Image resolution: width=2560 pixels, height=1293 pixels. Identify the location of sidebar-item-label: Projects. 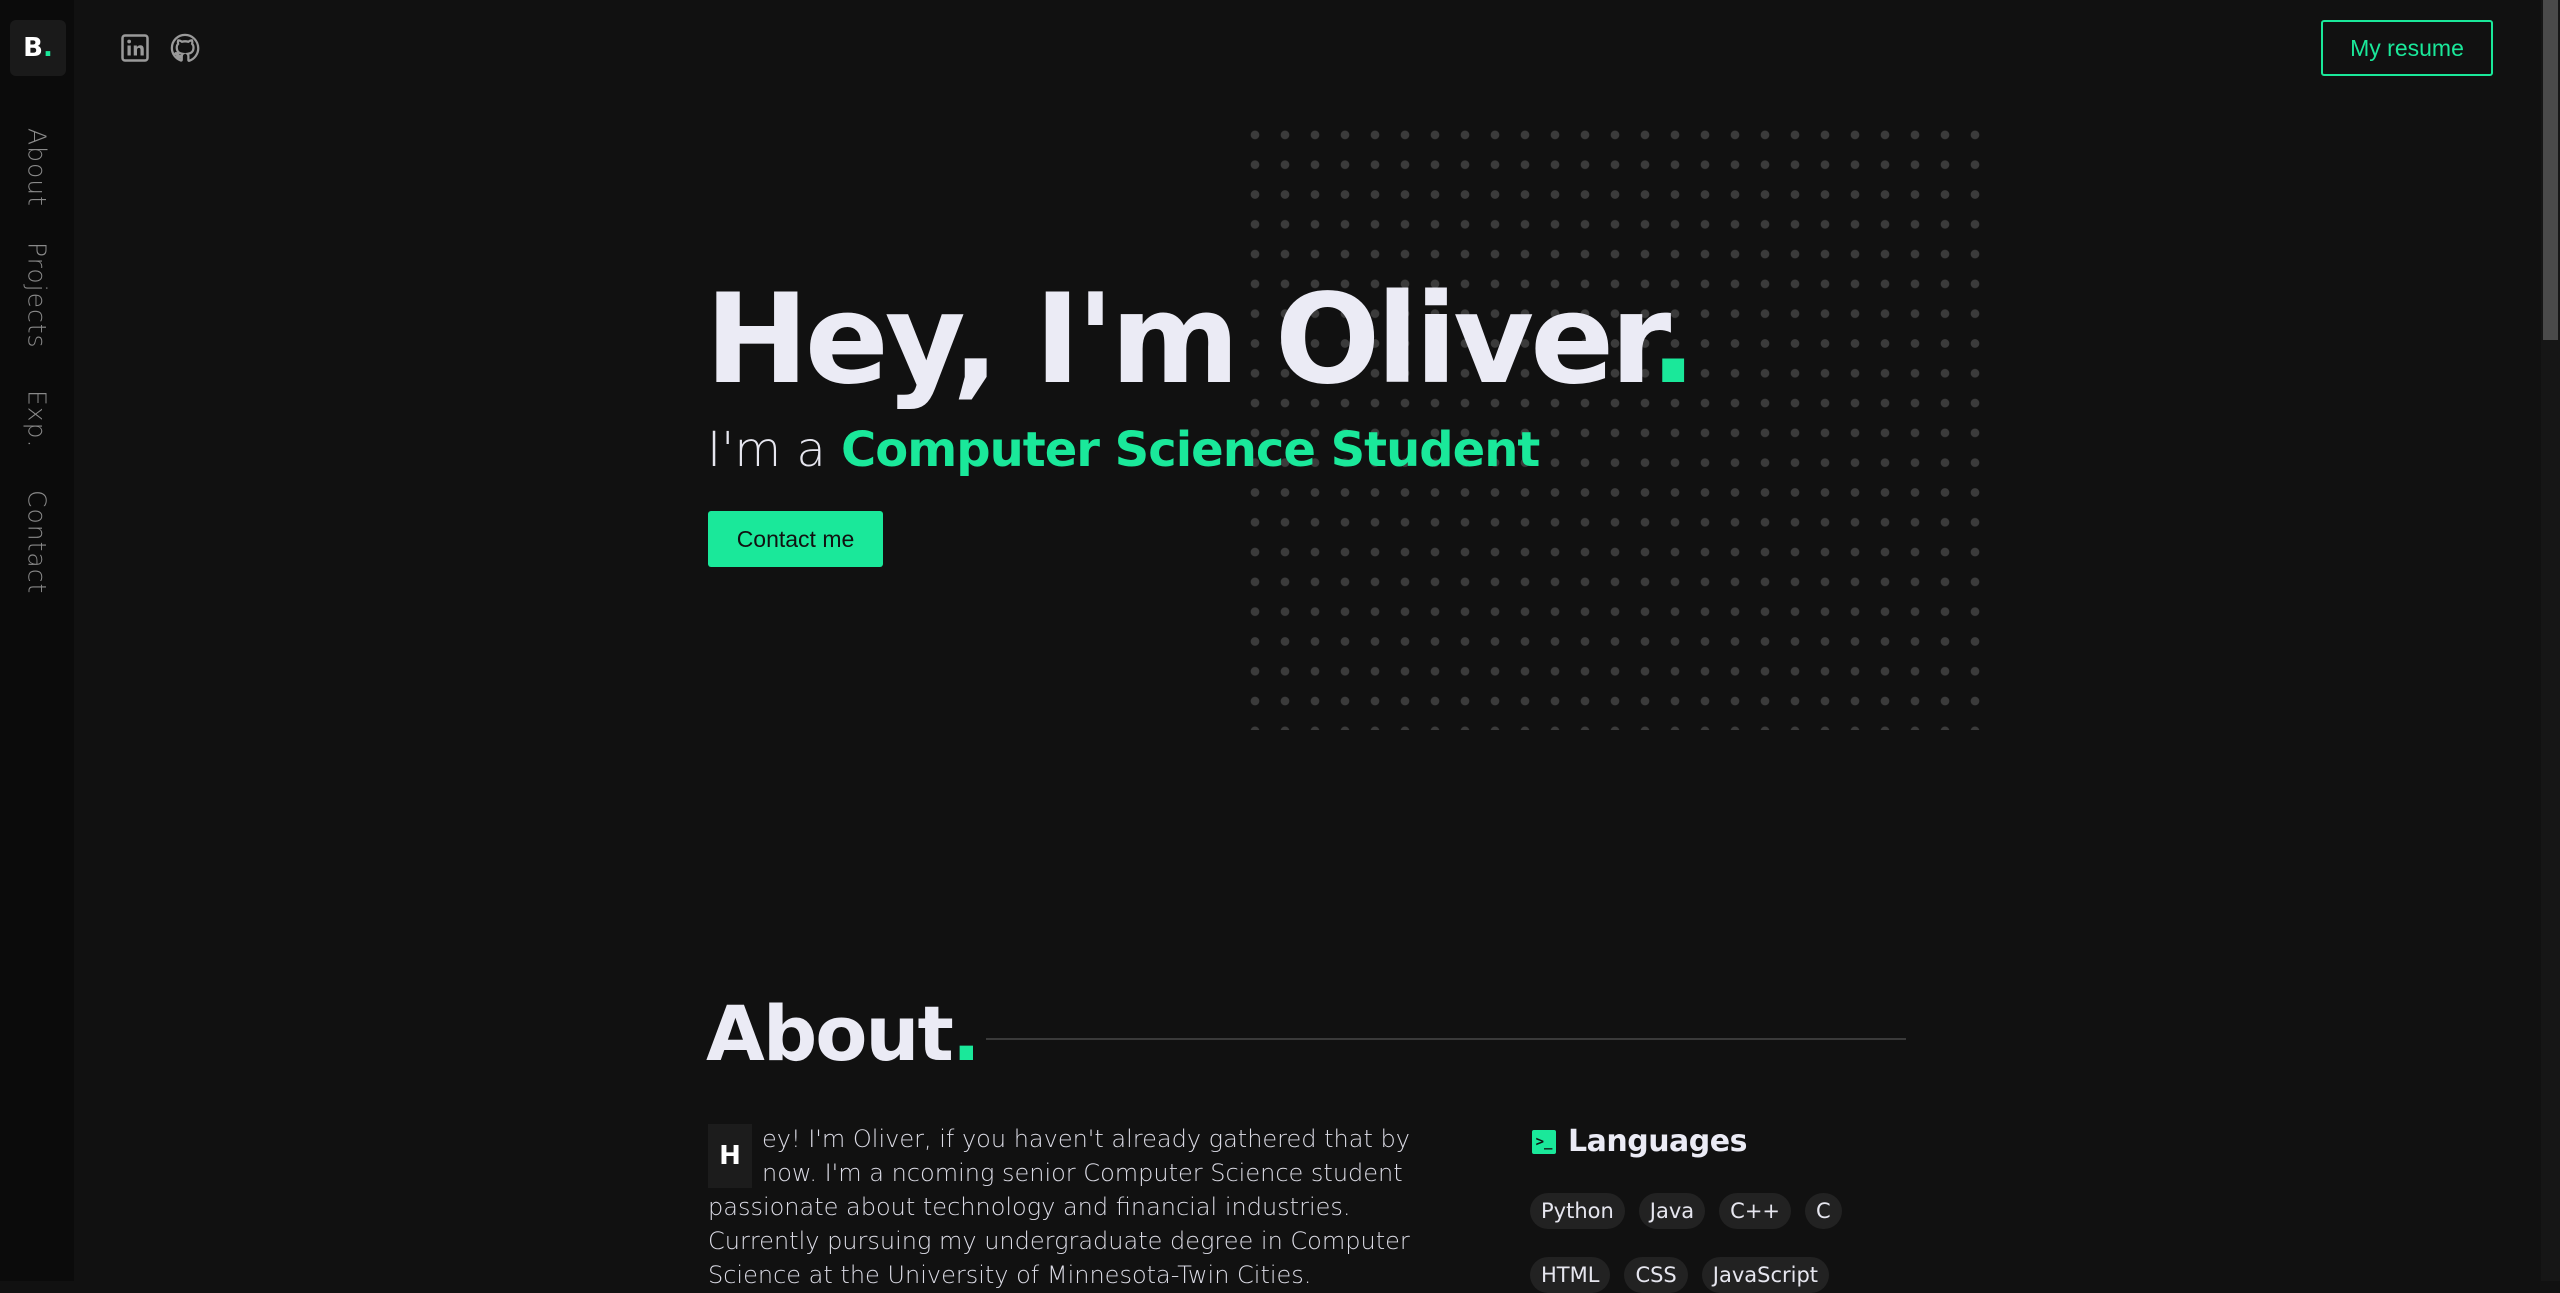
(37, 295).